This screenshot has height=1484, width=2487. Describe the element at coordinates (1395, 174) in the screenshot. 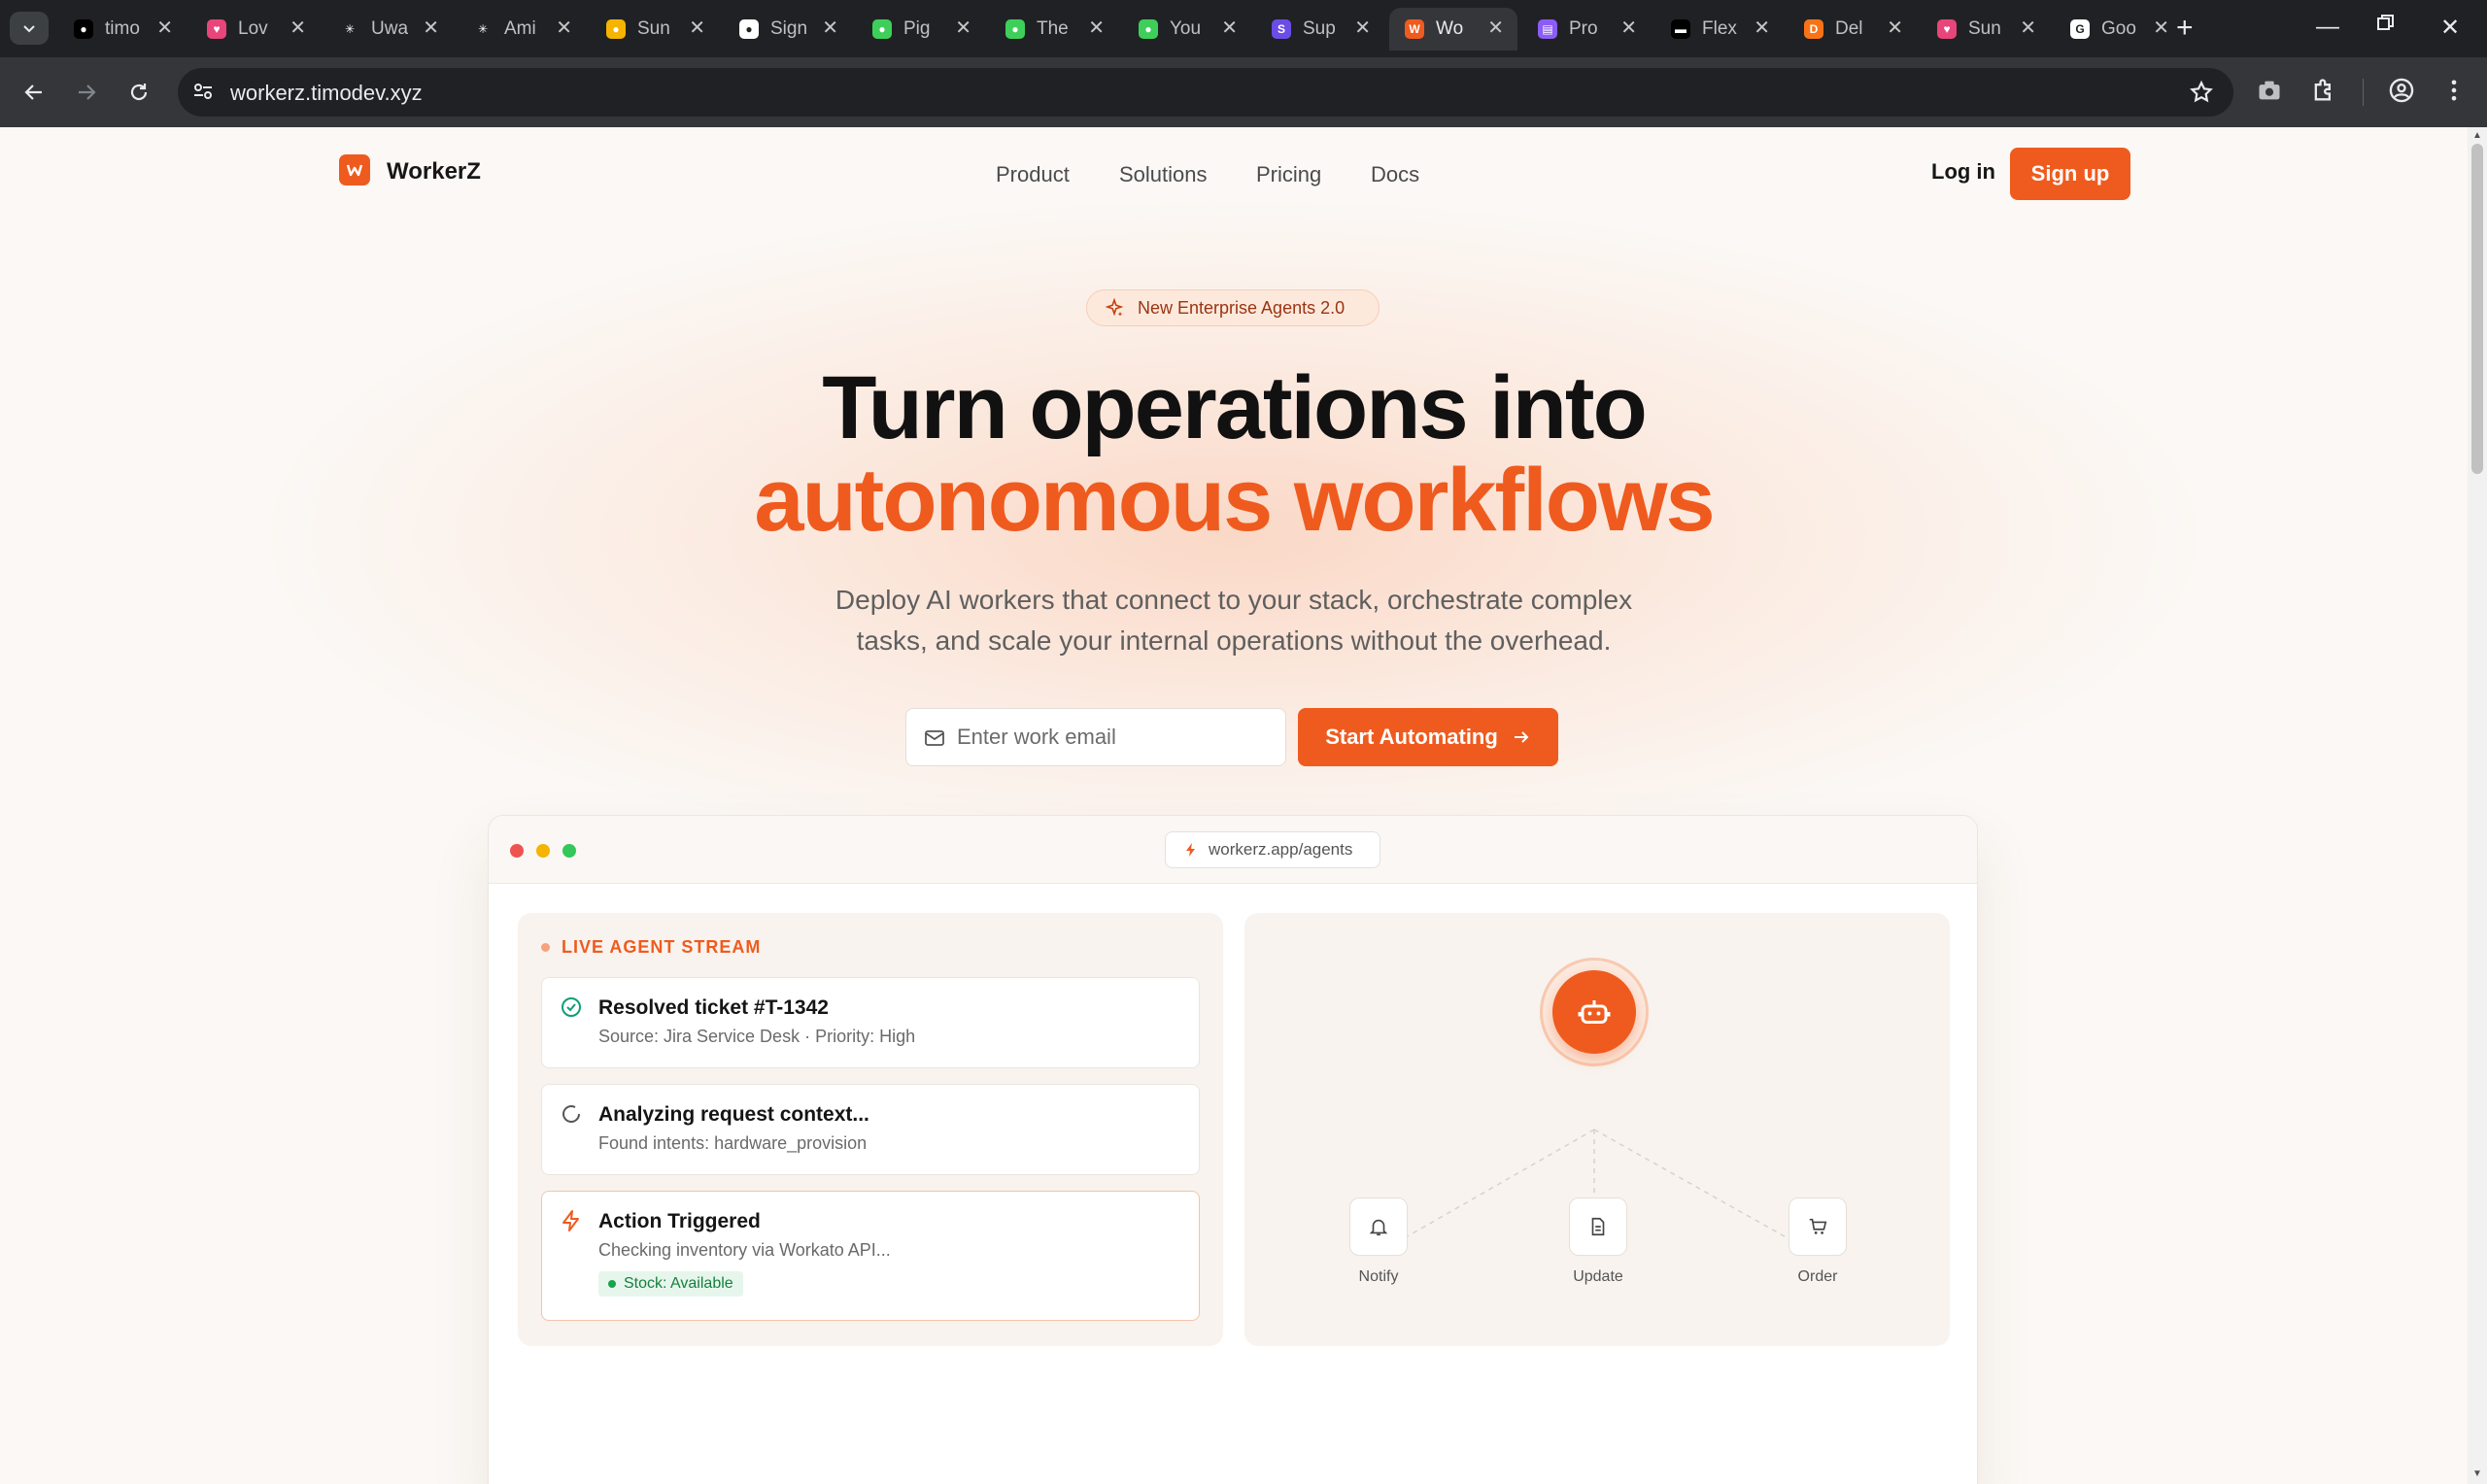

I see `nav-docs: Docs` at that location.